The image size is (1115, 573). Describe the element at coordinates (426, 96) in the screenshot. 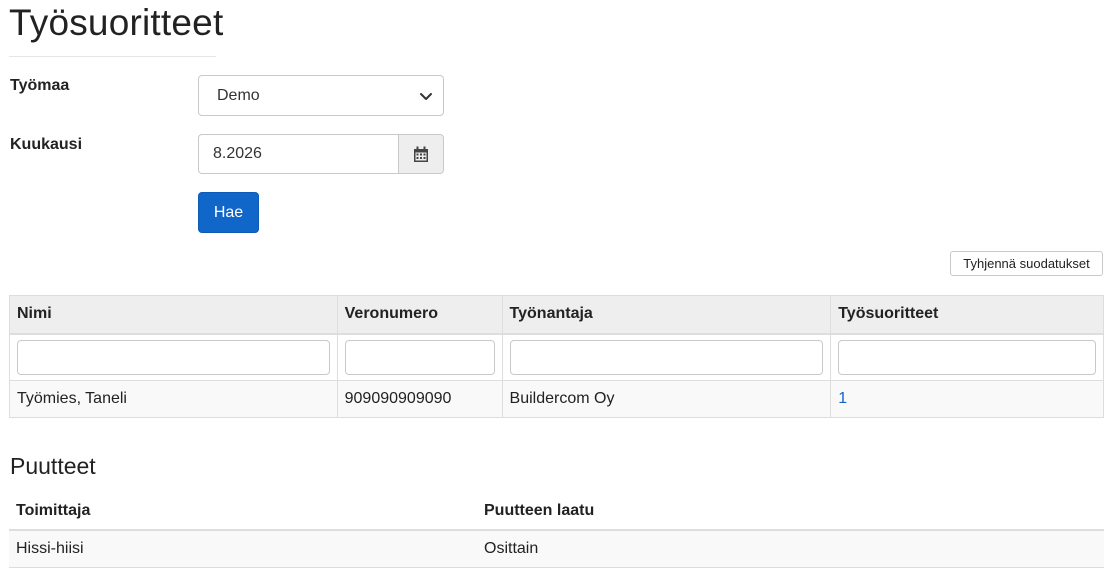

I see `chevron-down-icon` at that location.